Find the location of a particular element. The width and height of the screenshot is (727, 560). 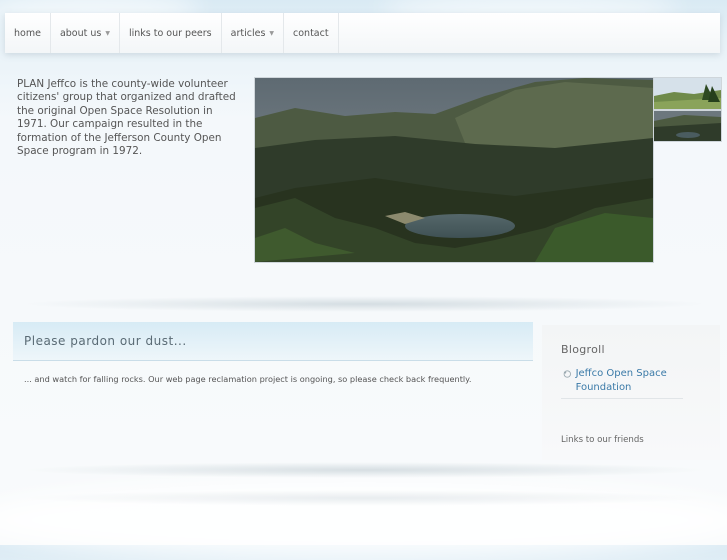

divider is located at coordinates (622, 398).